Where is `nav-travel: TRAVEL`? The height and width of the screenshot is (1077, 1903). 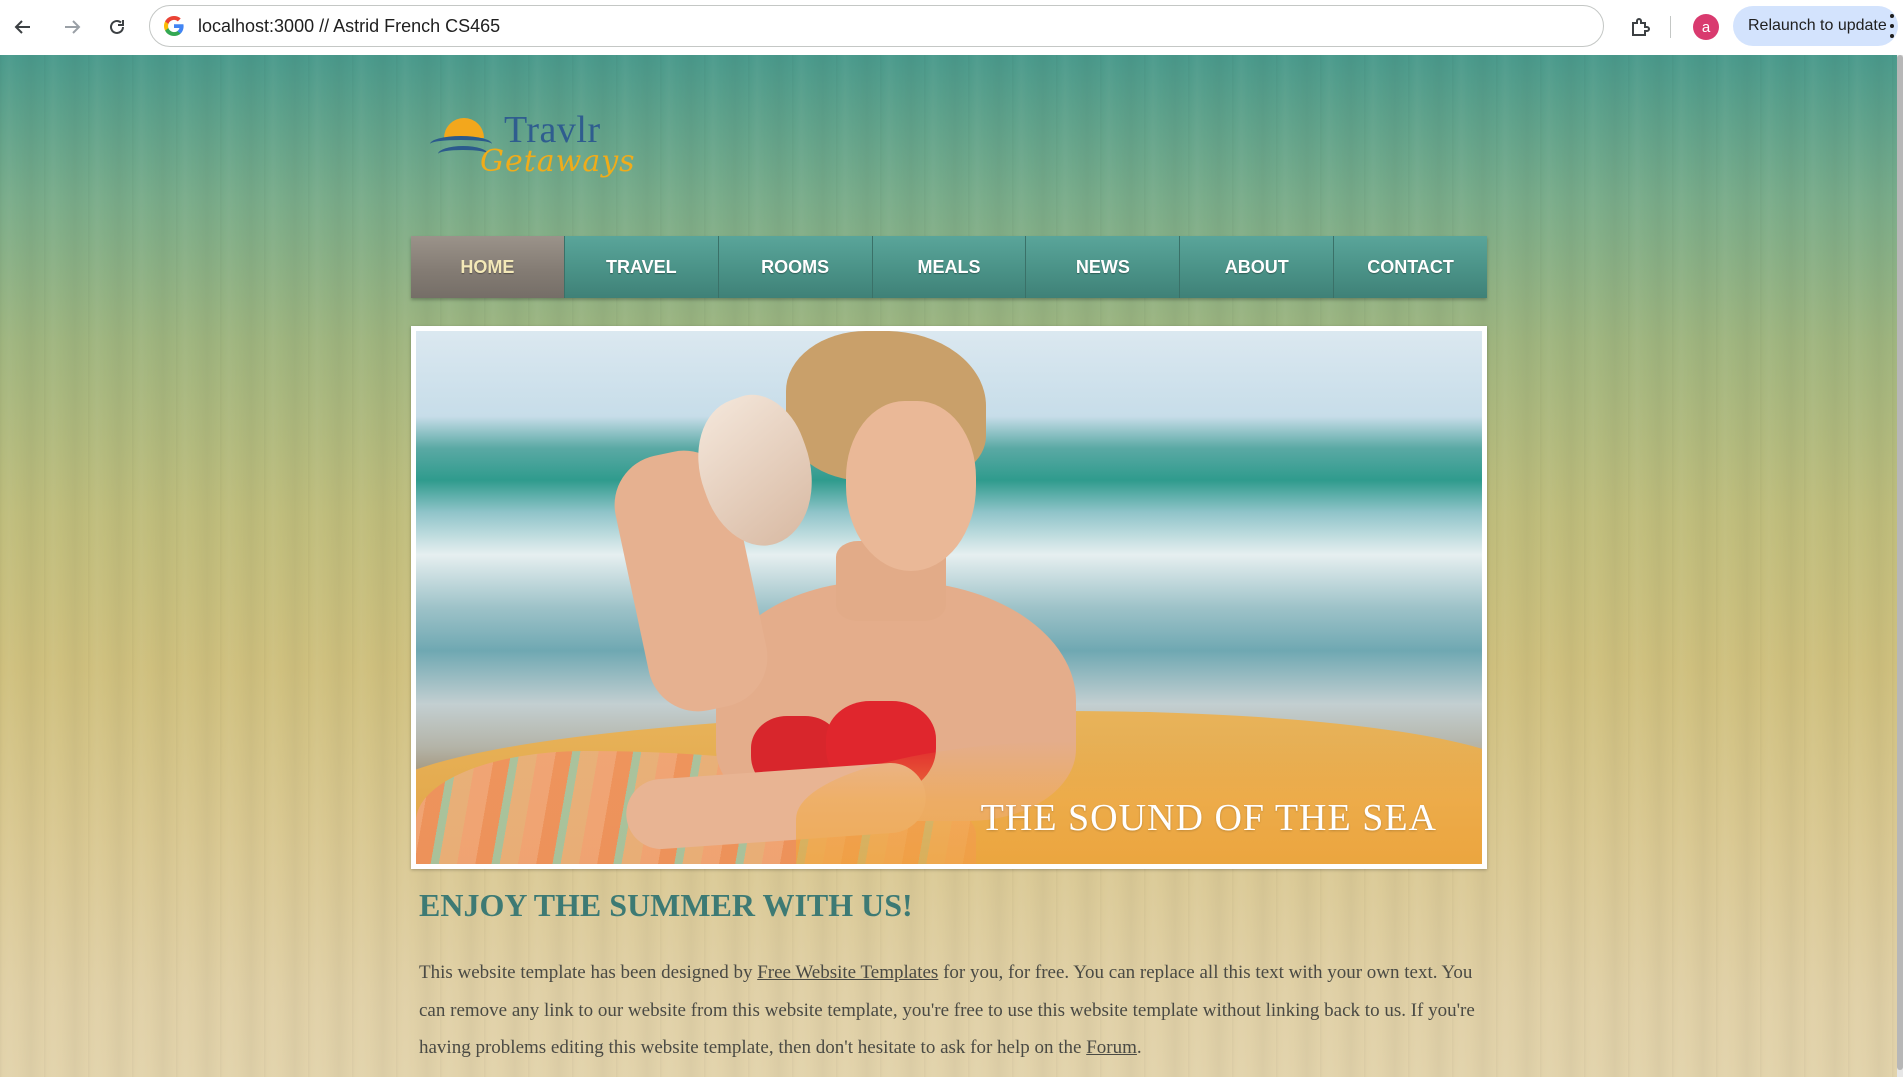
nav-travel: TRAVEL is located at coordinates (641, 267).